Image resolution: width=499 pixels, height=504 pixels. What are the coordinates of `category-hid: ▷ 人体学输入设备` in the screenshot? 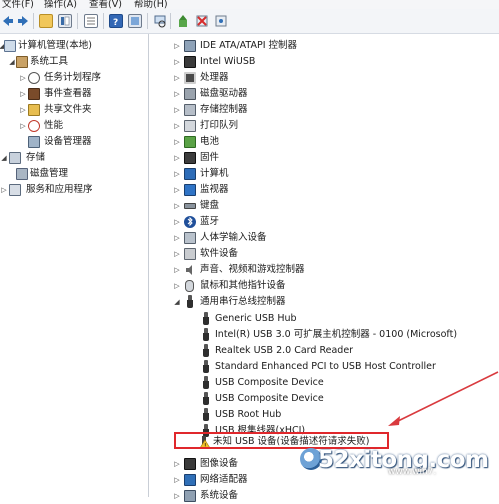 It's located at (324, 238).